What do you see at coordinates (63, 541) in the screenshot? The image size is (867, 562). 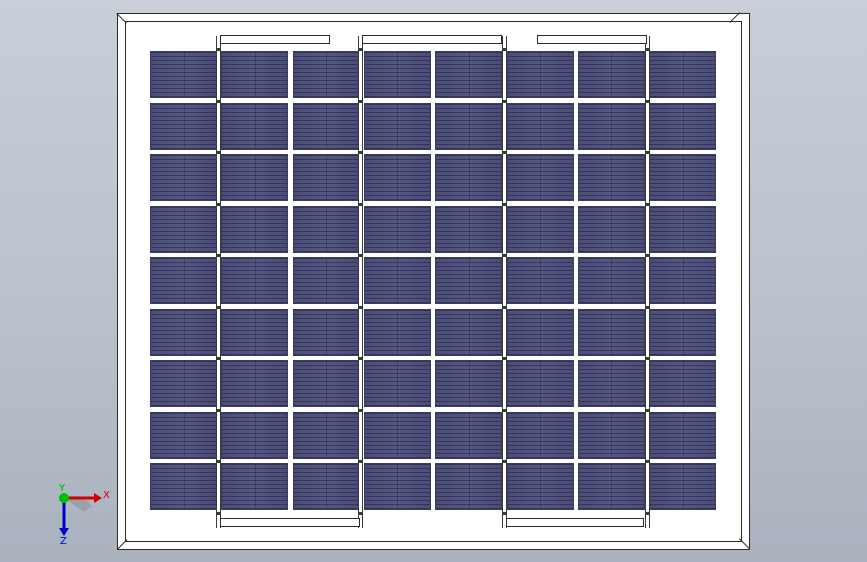 I see `z-axis-label: Z` at bounding box center [63, 541].